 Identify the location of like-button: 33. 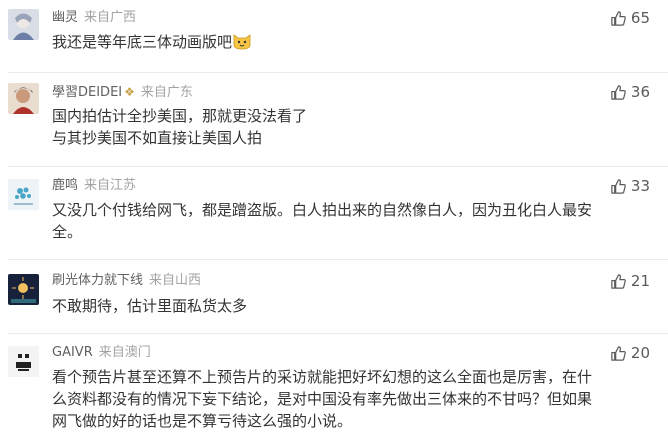
(630, 186).